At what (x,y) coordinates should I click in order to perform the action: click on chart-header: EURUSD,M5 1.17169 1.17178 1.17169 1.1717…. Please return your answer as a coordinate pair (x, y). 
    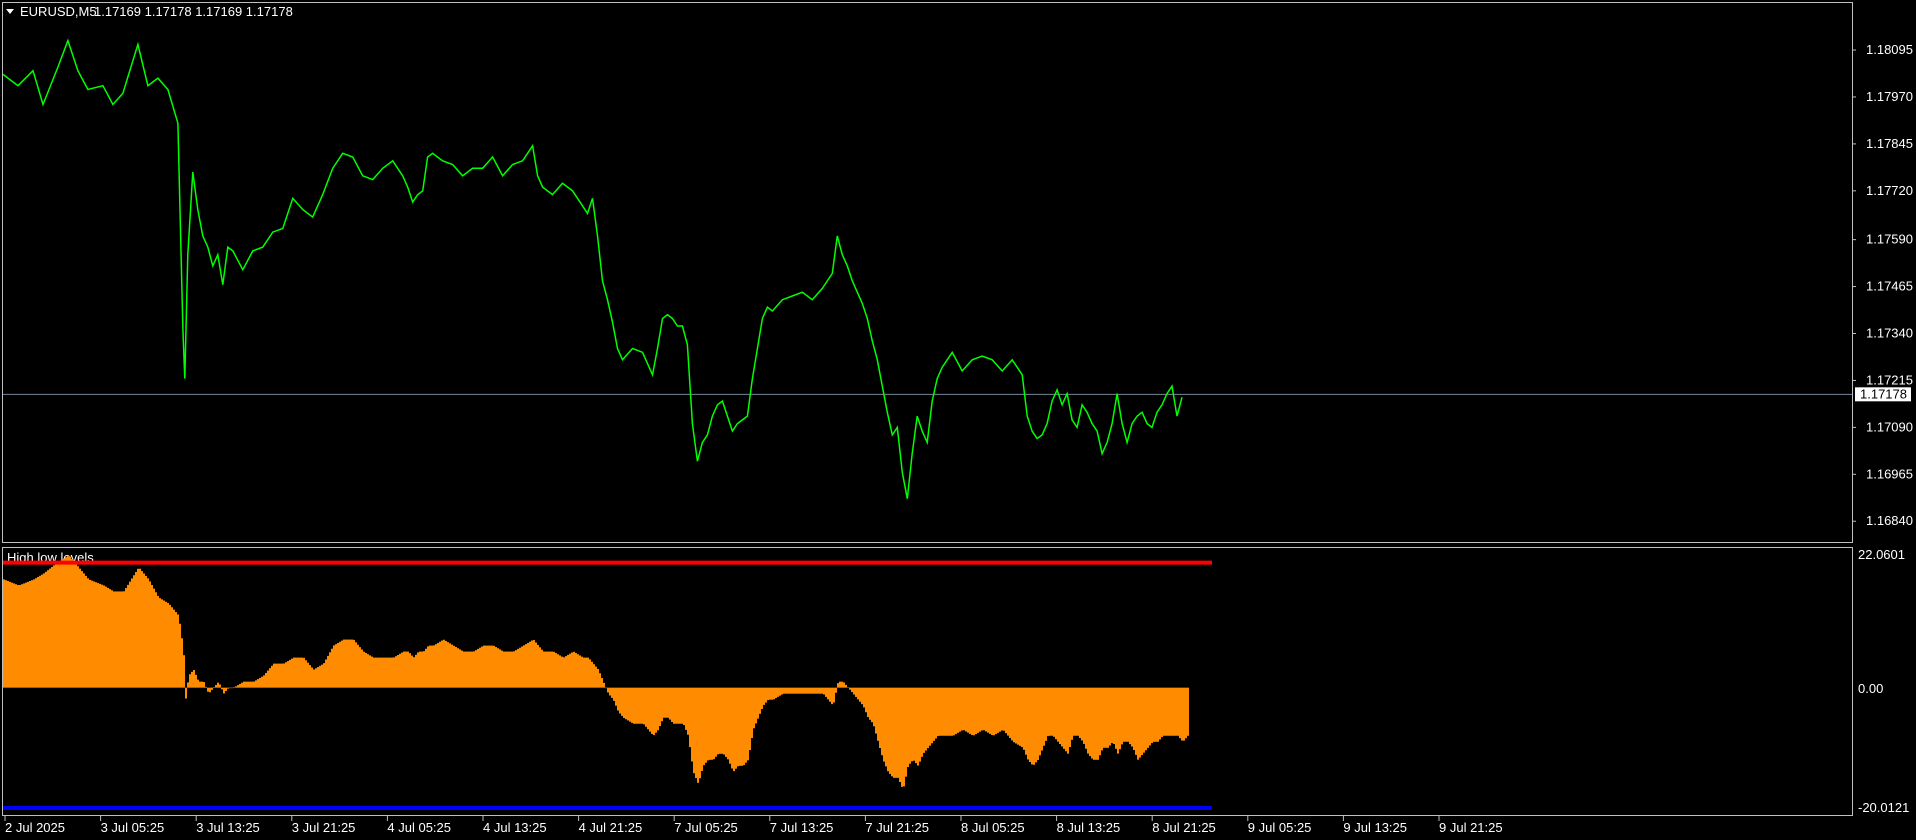
    Looking at the image, I should click on (149, 11).